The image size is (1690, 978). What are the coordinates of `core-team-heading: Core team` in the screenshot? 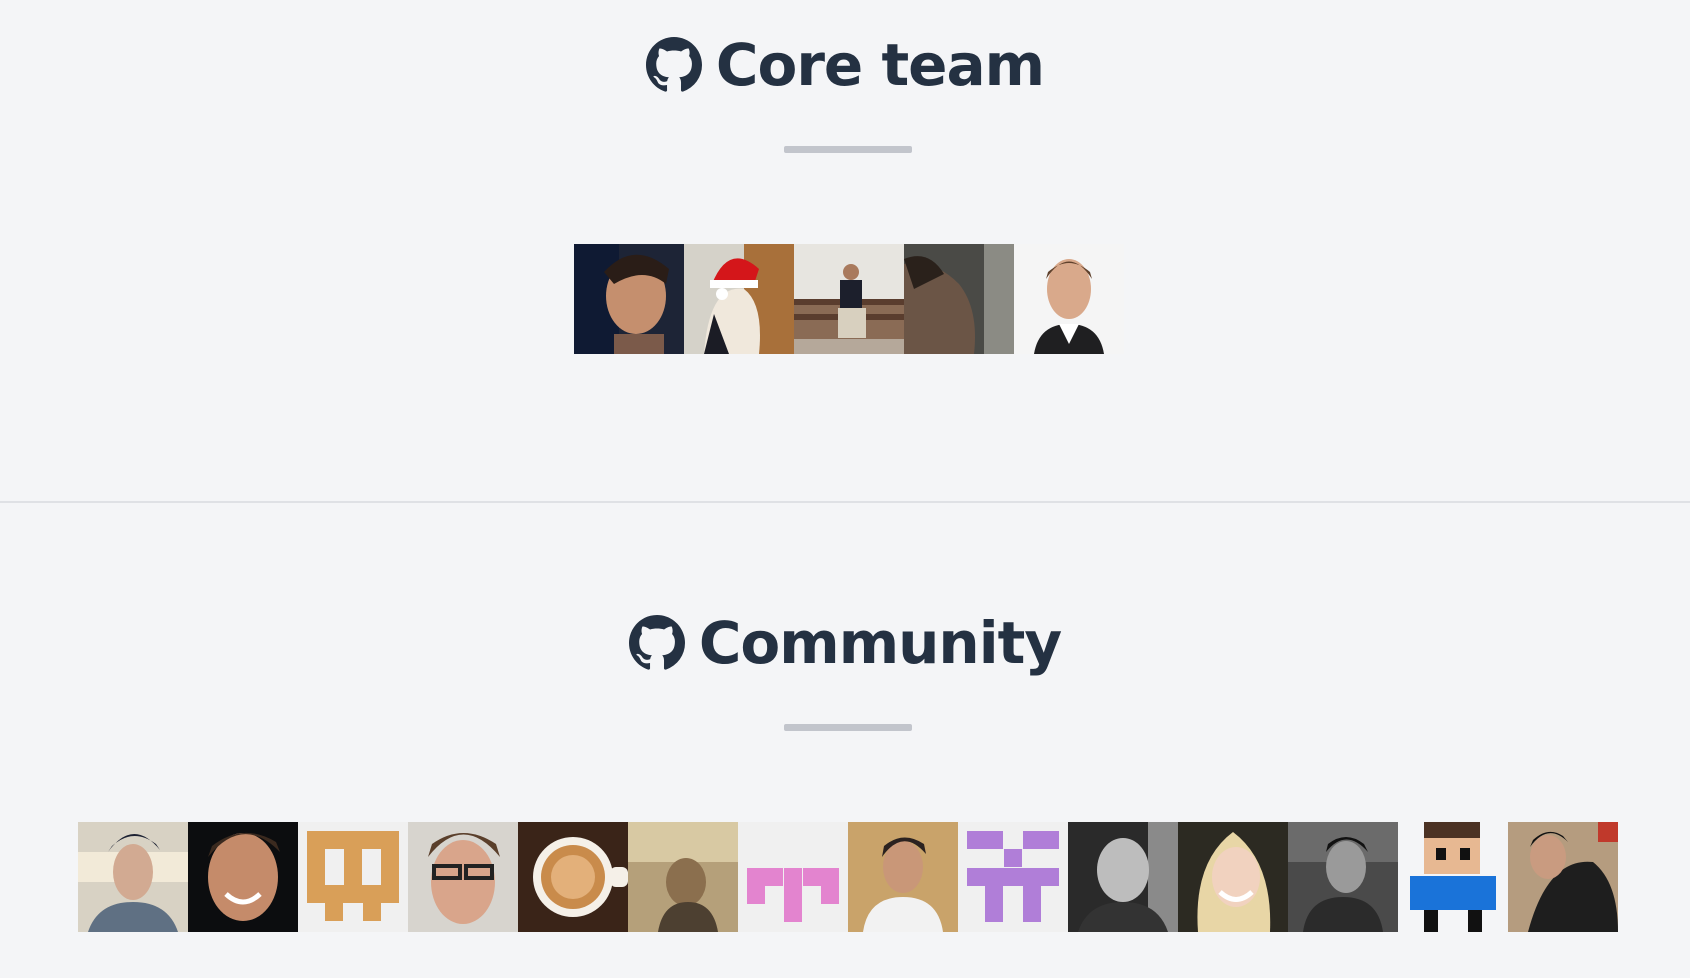 It's located at (845, 65).